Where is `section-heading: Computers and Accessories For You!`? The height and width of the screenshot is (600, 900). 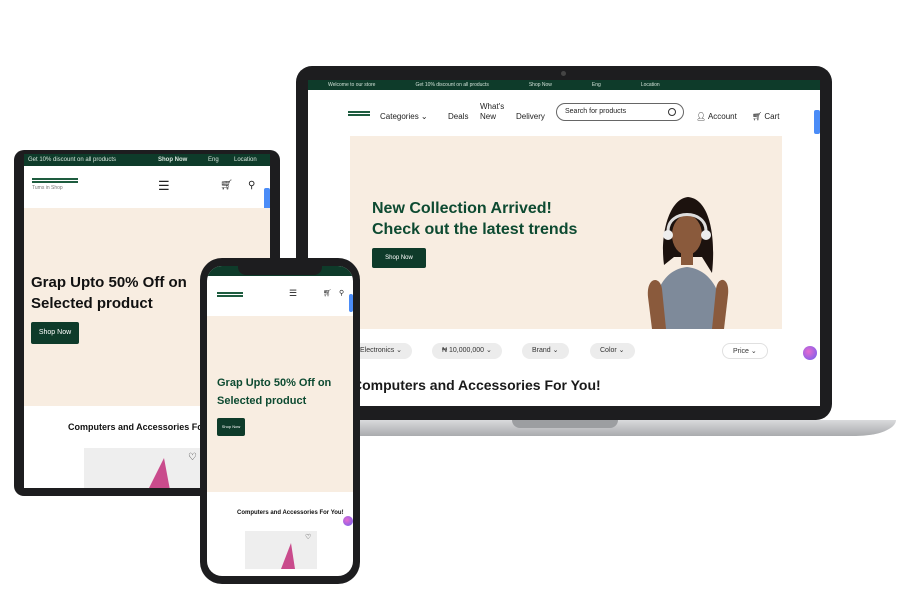 section-heading: Computers and Accessories For You! is located at coordinates (476, 385).